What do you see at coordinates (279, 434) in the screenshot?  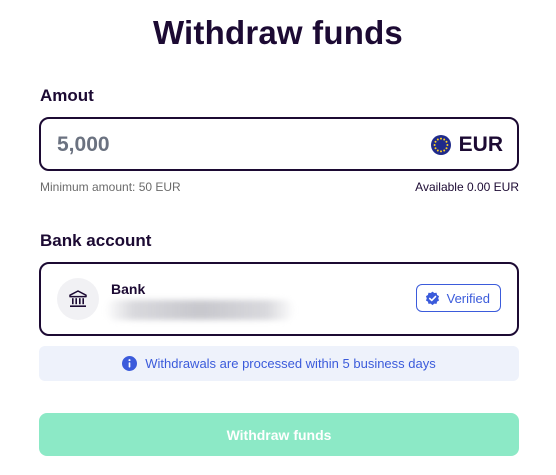 I see `withdraw-funds-button: Withdraw funds` at bounding box center [279, 434].